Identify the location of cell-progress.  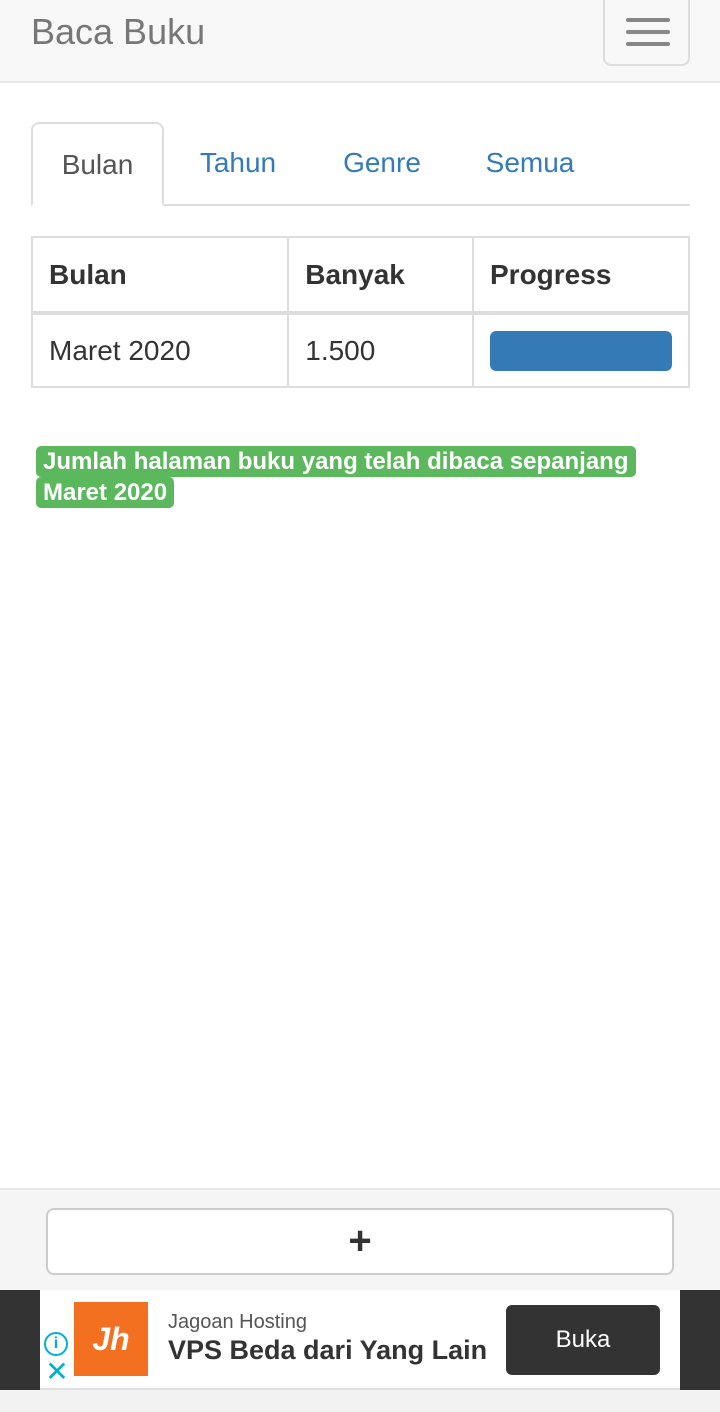
(581, 350).